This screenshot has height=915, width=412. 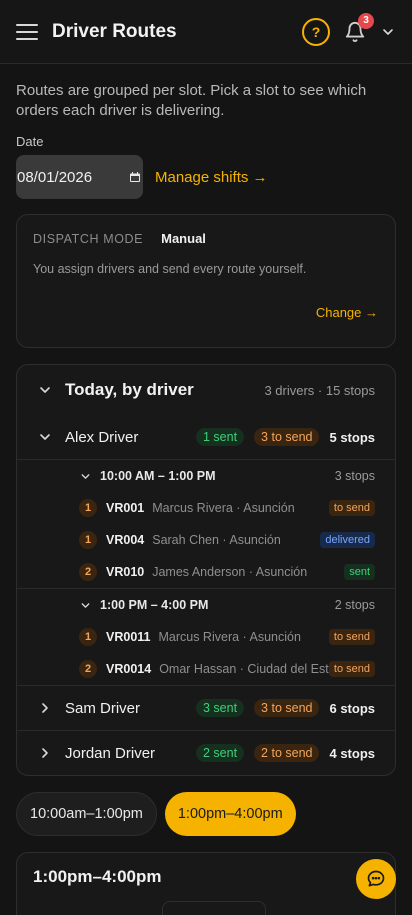 I want to click on slot-header: 1:00 PM – 4:00 PM 2 stops, so click(x=206, y=605).